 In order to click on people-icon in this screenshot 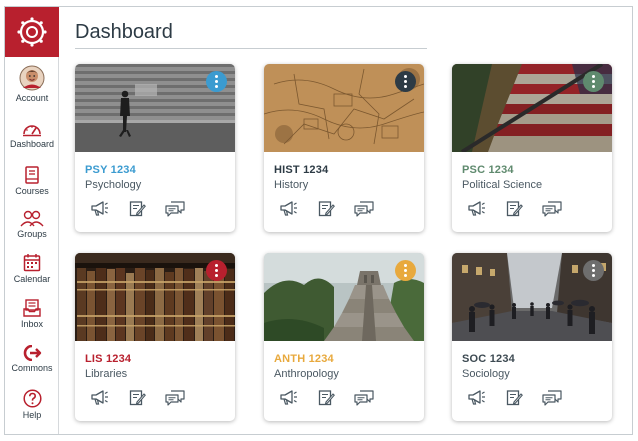, I will do `click(32, 218)`.